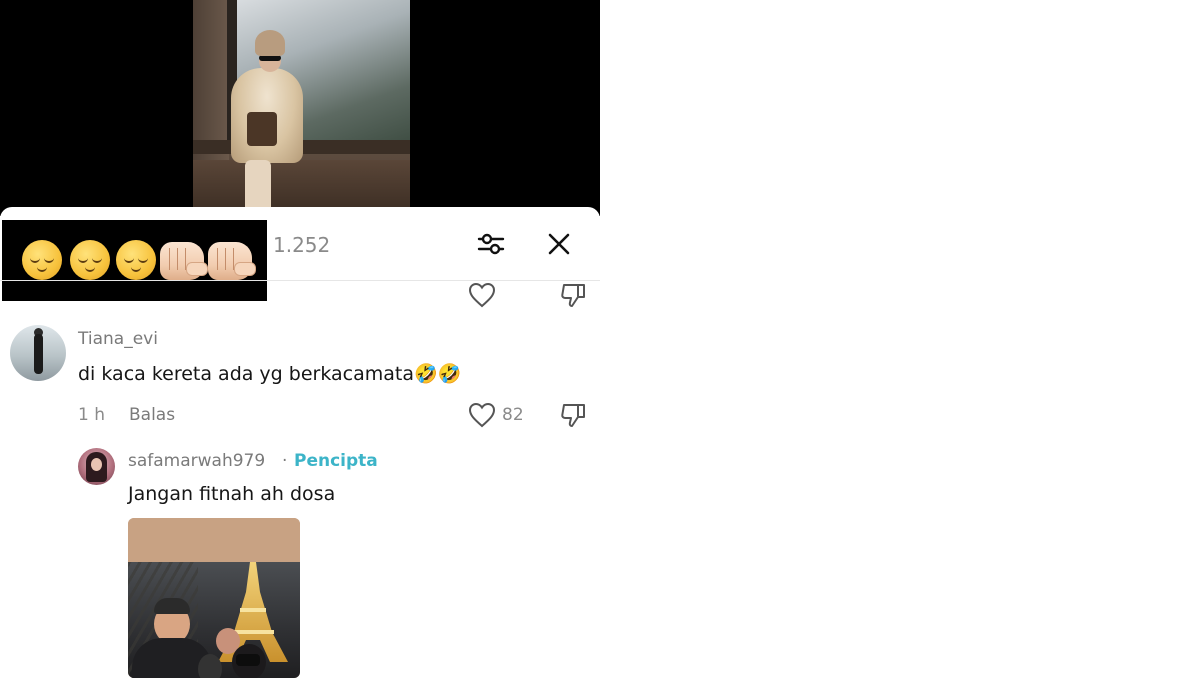  I want to click on reply-text: Jangan fitnah ah dosa, so click(232, 494).